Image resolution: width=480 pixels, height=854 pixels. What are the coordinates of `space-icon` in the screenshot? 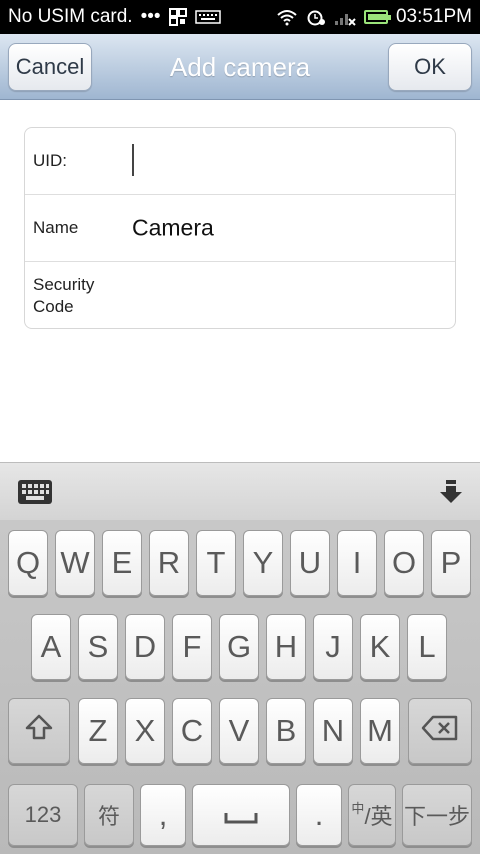 It's located at (241, 815).